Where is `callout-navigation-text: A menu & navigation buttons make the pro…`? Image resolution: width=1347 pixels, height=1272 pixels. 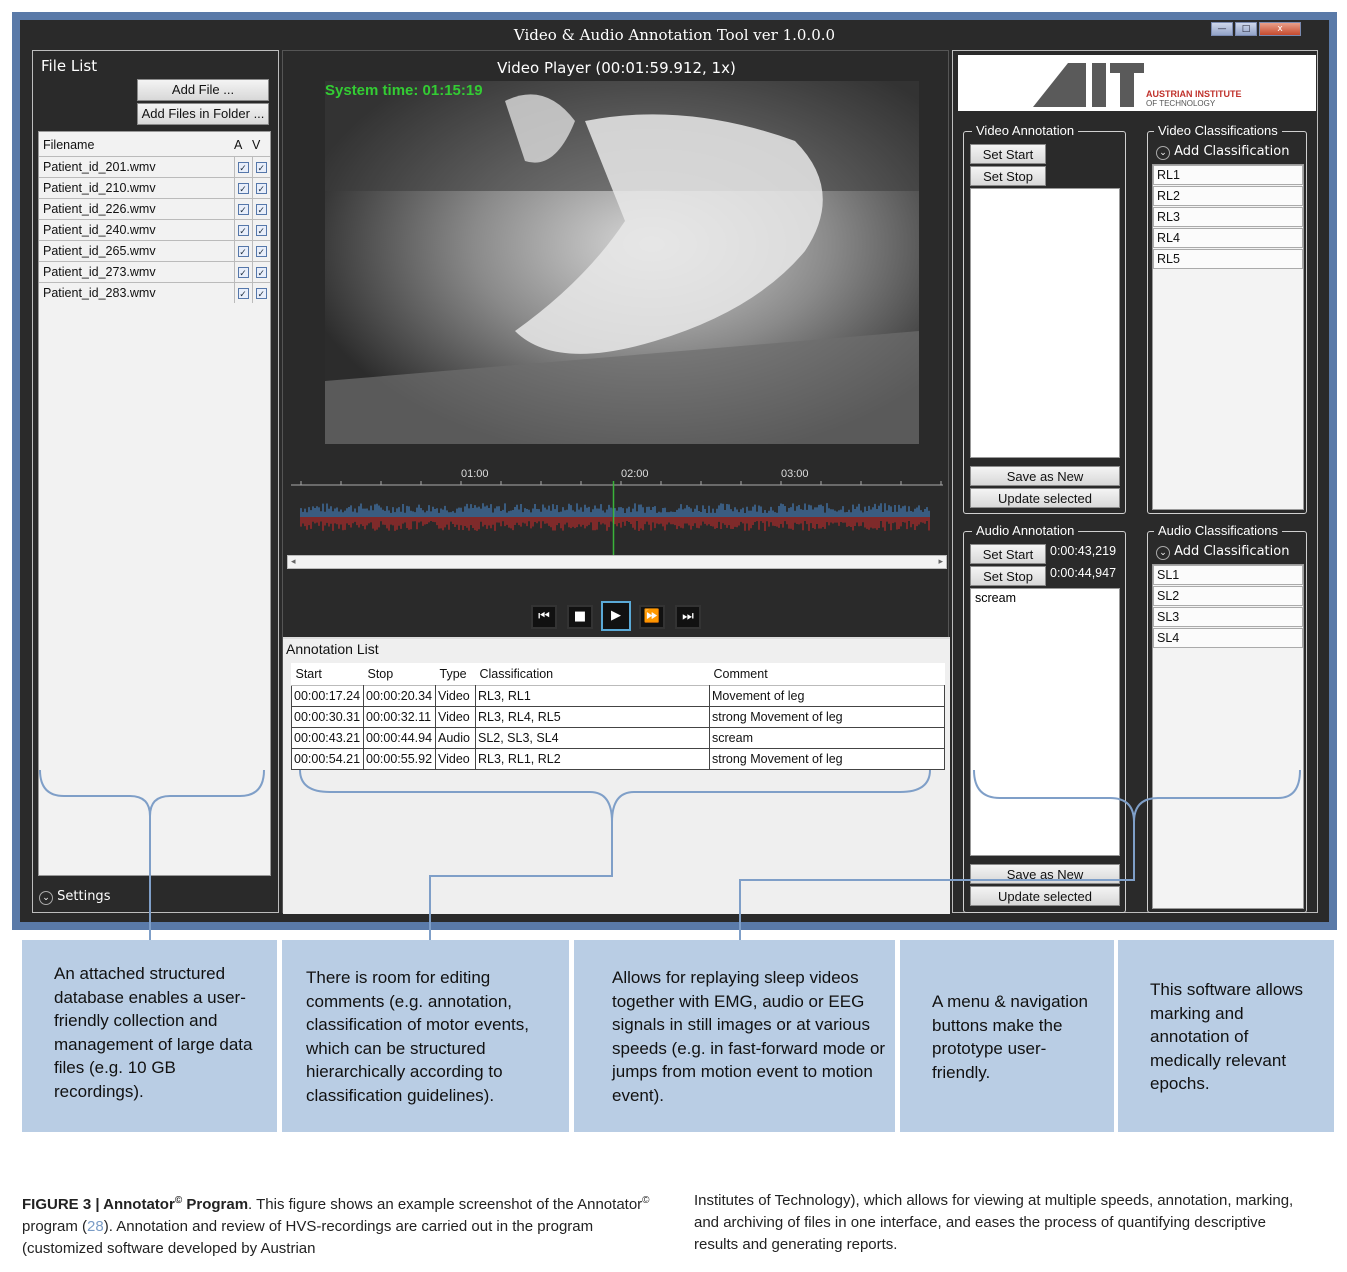 callout-navigation-text: A menu & navigation buttons make the pro… is located at coordinates (1010, 1037).